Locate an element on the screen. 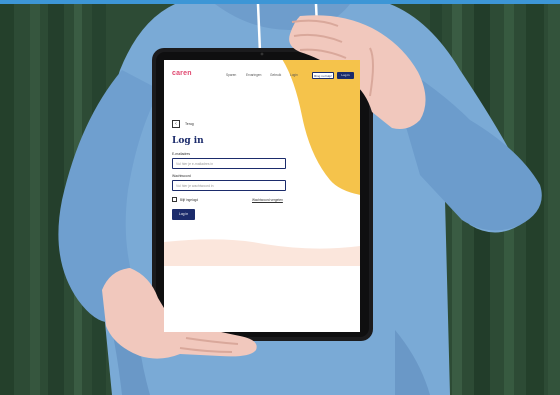 The image size is (560, 395). nav-item-login: Login is located at coordinates (294, 75).